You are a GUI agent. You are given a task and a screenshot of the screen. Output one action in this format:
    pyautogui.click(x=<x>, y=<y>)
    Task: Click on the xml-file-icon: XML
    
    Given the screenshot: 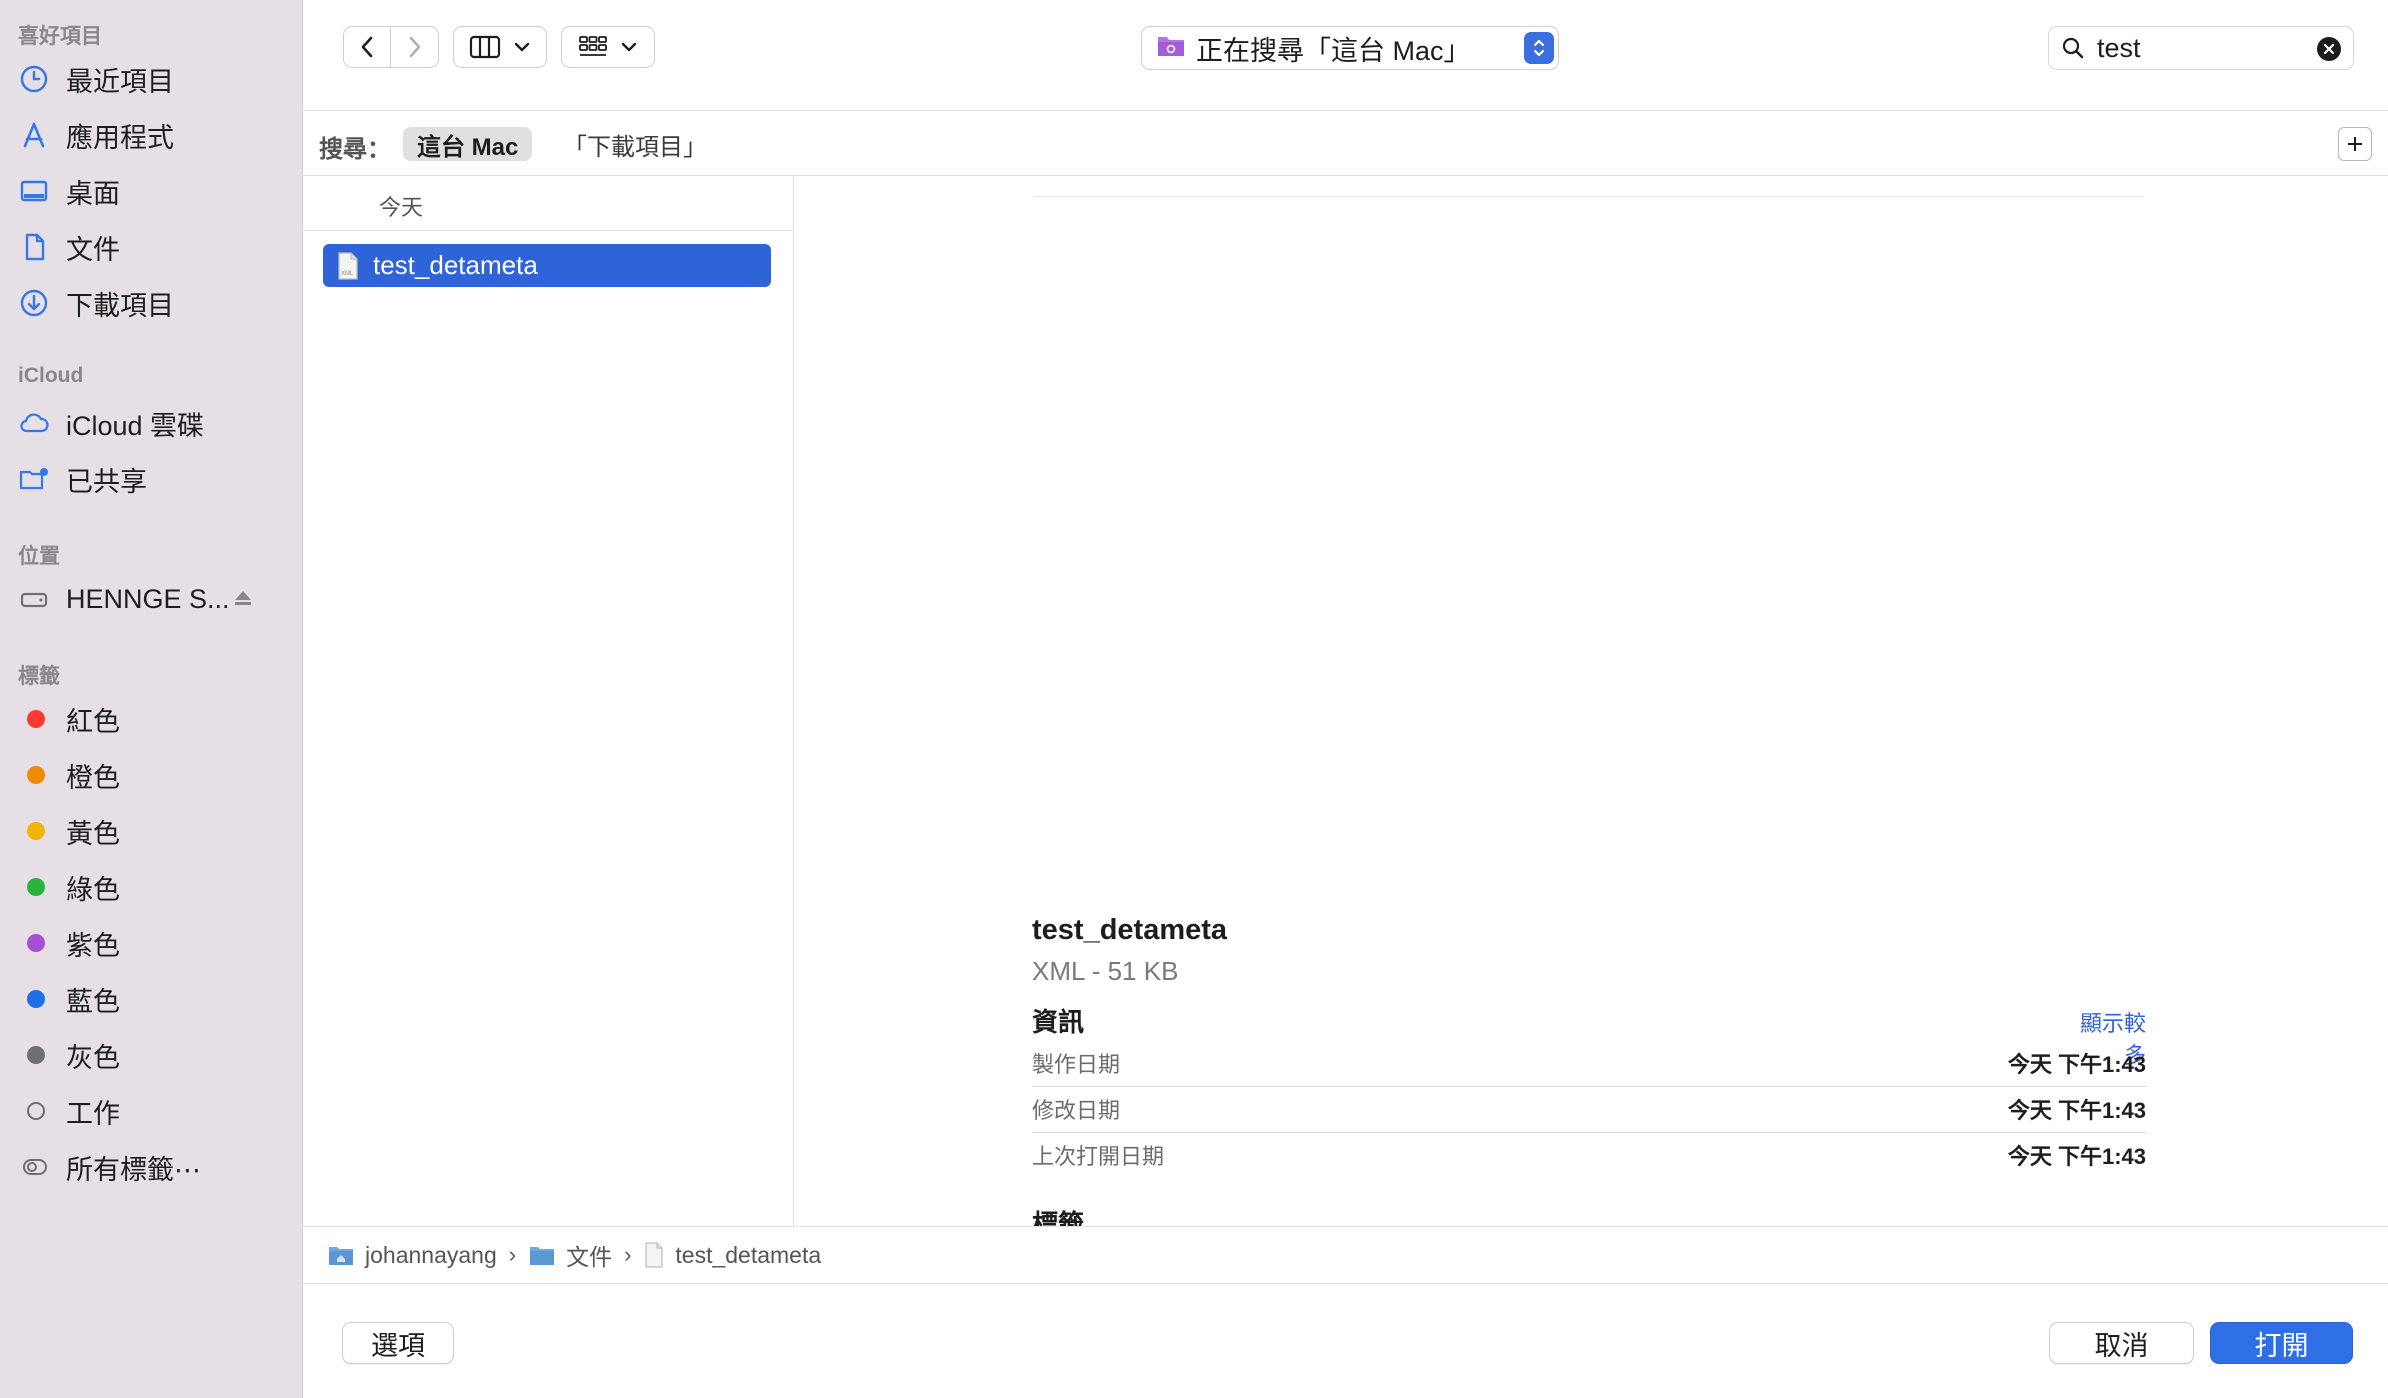 What is the action you would take?
    pyautogui.click(x=348, y=265)
    